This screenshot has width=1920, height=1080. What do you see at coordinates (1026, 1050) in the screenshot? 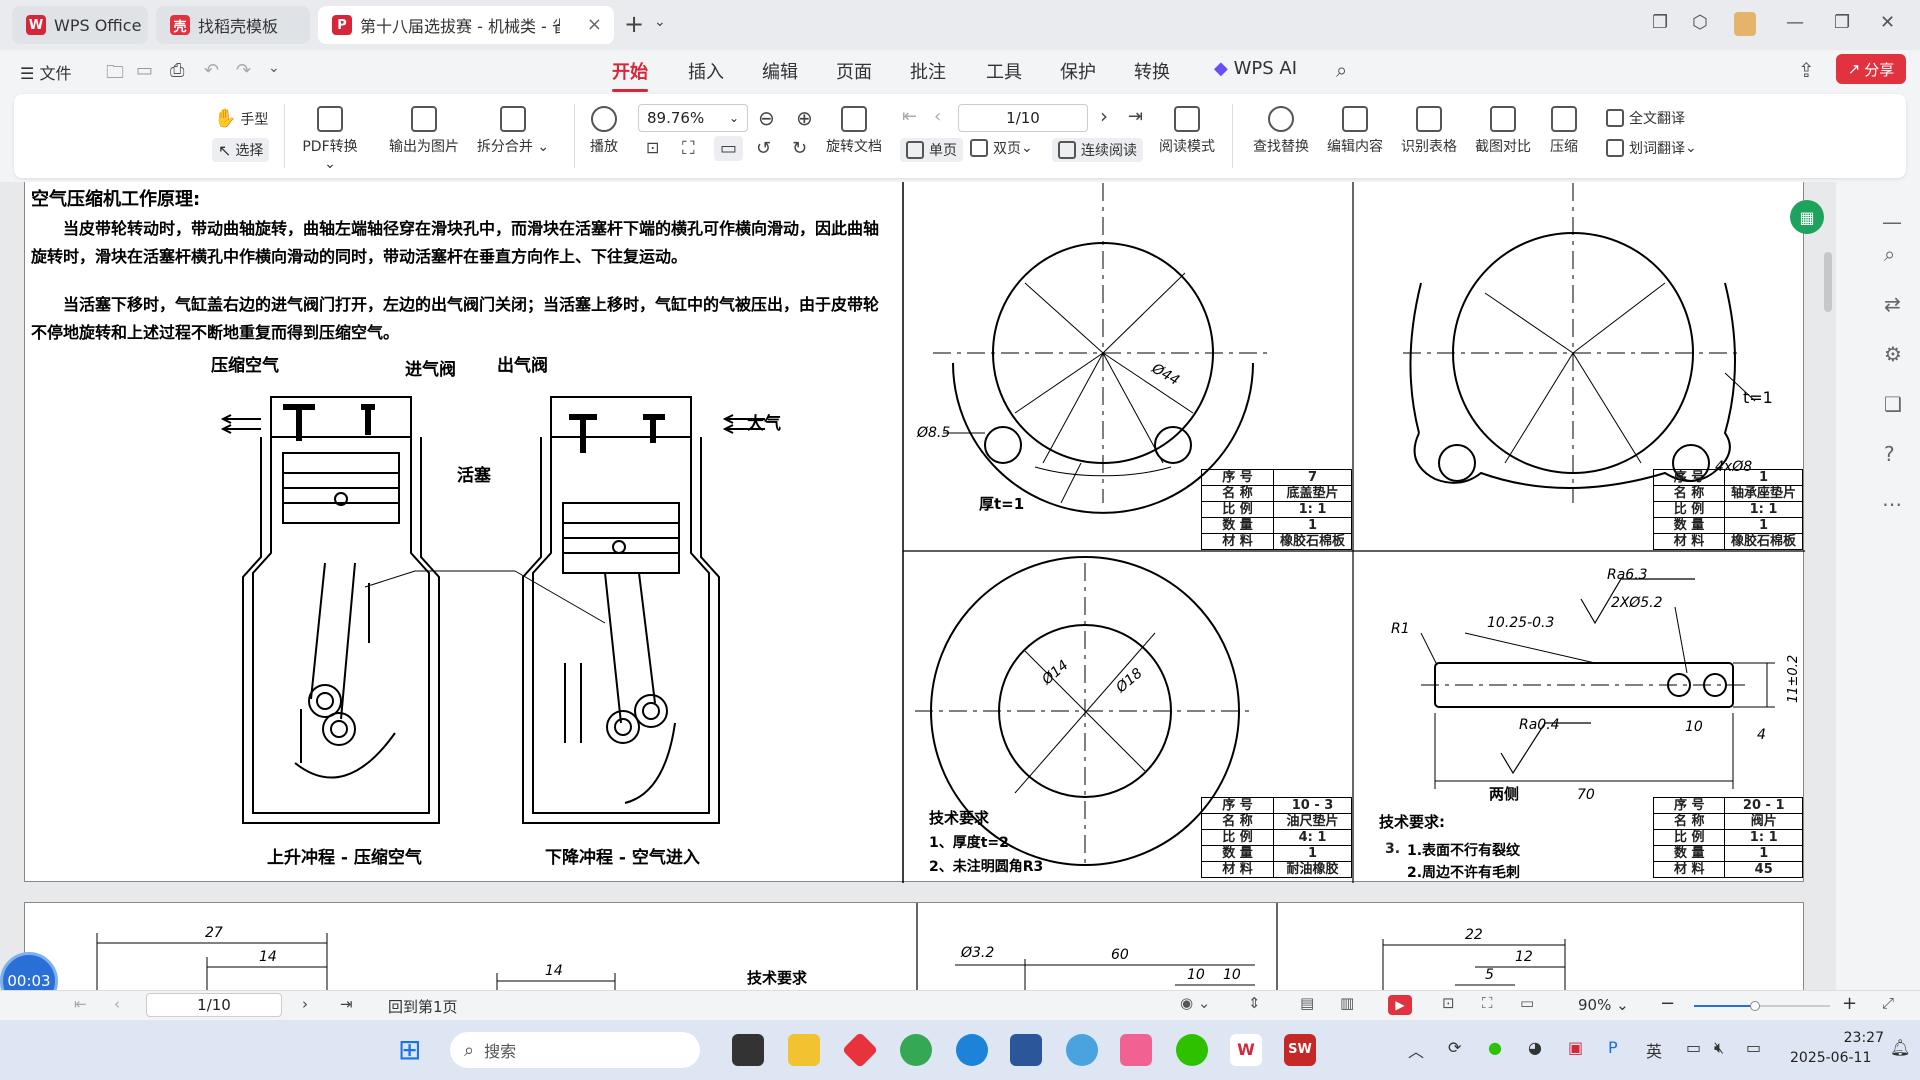
I see `store-icon` at bounding box center [1026, 1050].